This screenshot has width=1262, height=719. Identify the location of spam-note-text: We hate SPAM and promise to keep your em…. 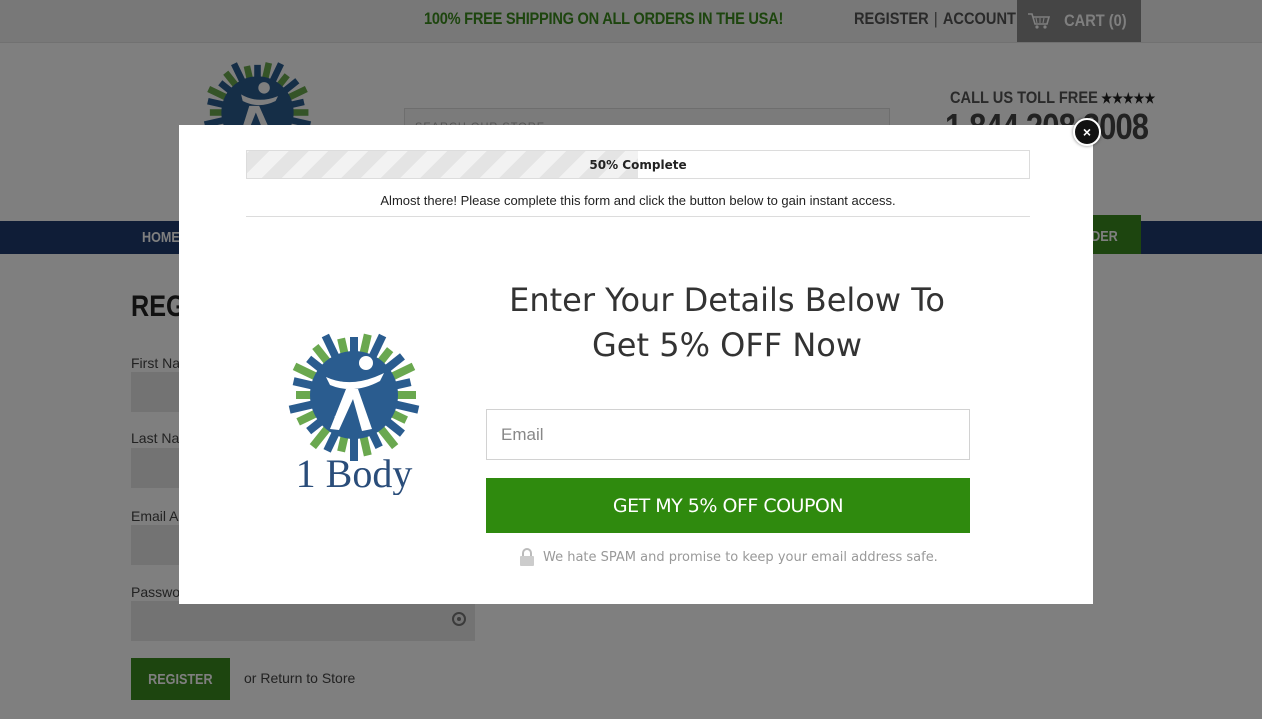
(740, 557).